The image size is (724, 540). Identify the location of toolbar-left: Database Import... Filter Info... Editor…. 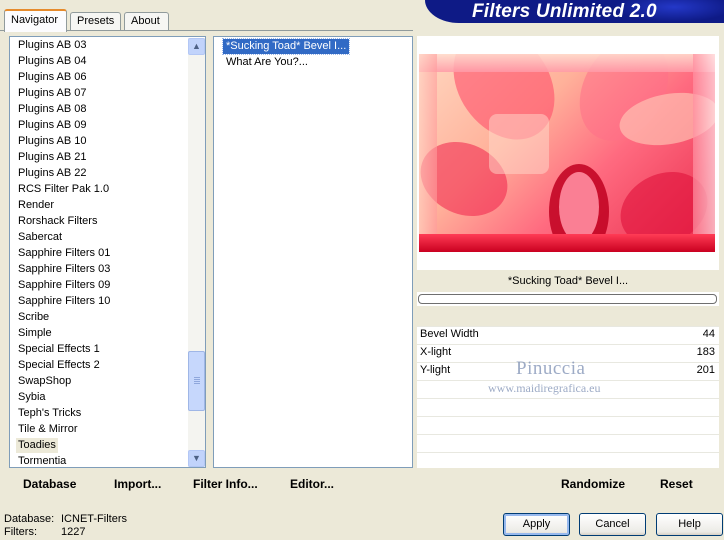
(211, 484).